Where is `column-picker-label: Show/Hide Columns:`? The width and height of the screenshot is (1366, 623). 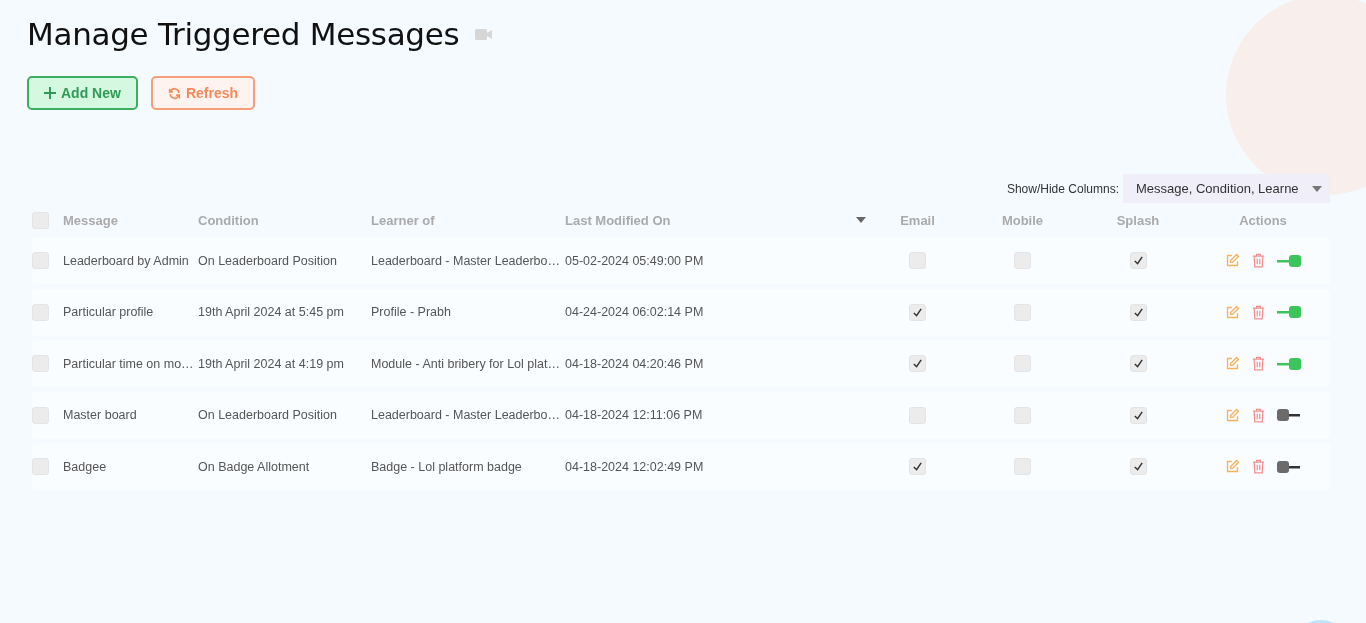
column-picker-label: Show/Hide Columns: is located at coordinates (1062, 188).